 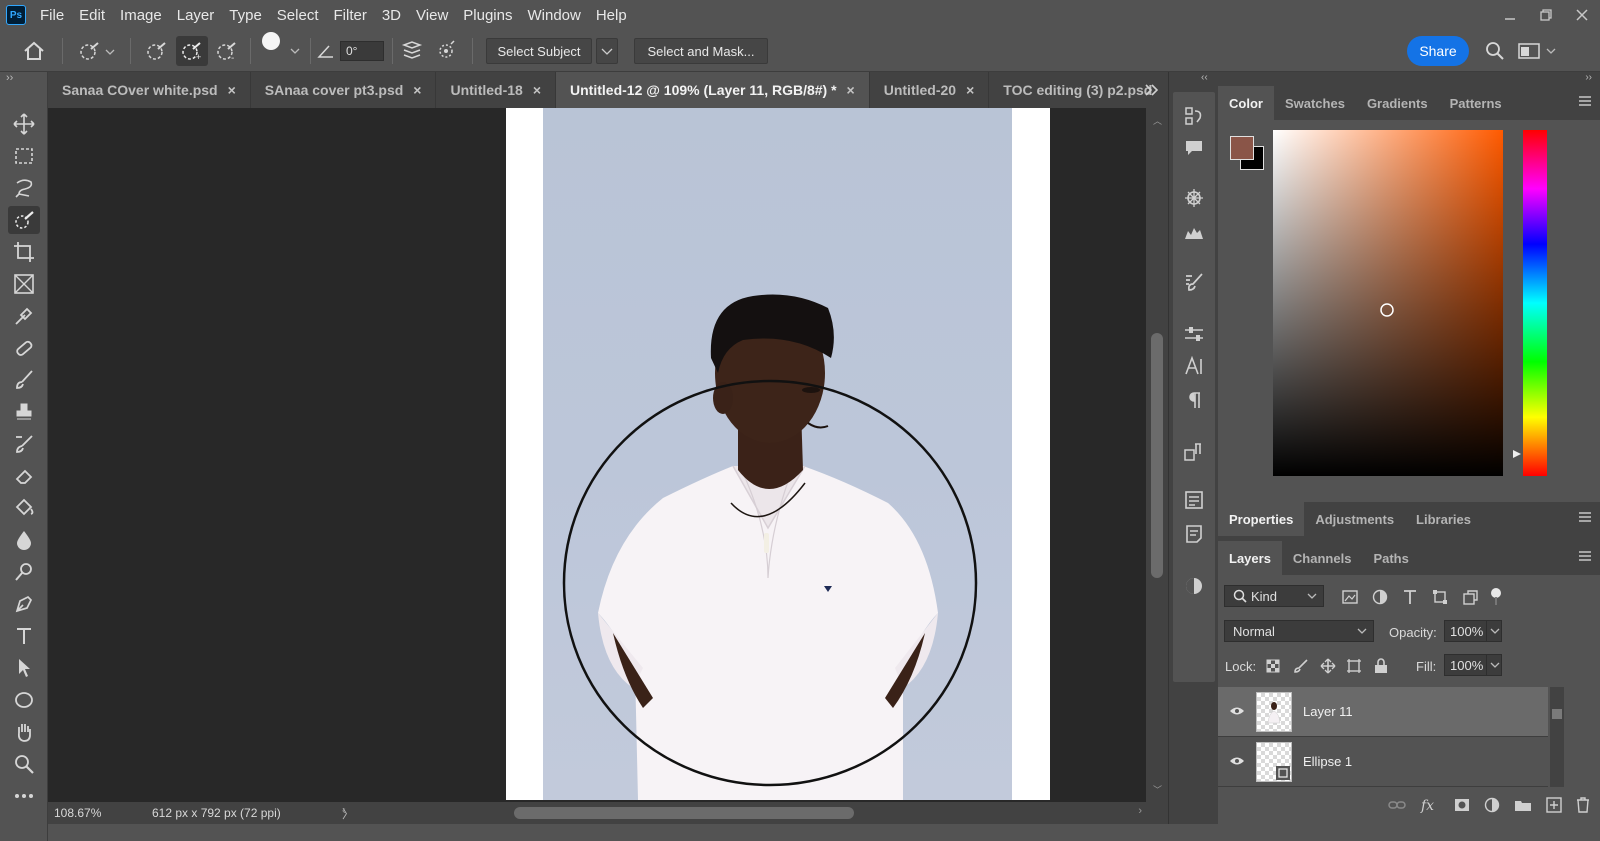 I want to click on blur-tool-icon, so click(x=24, y=540).